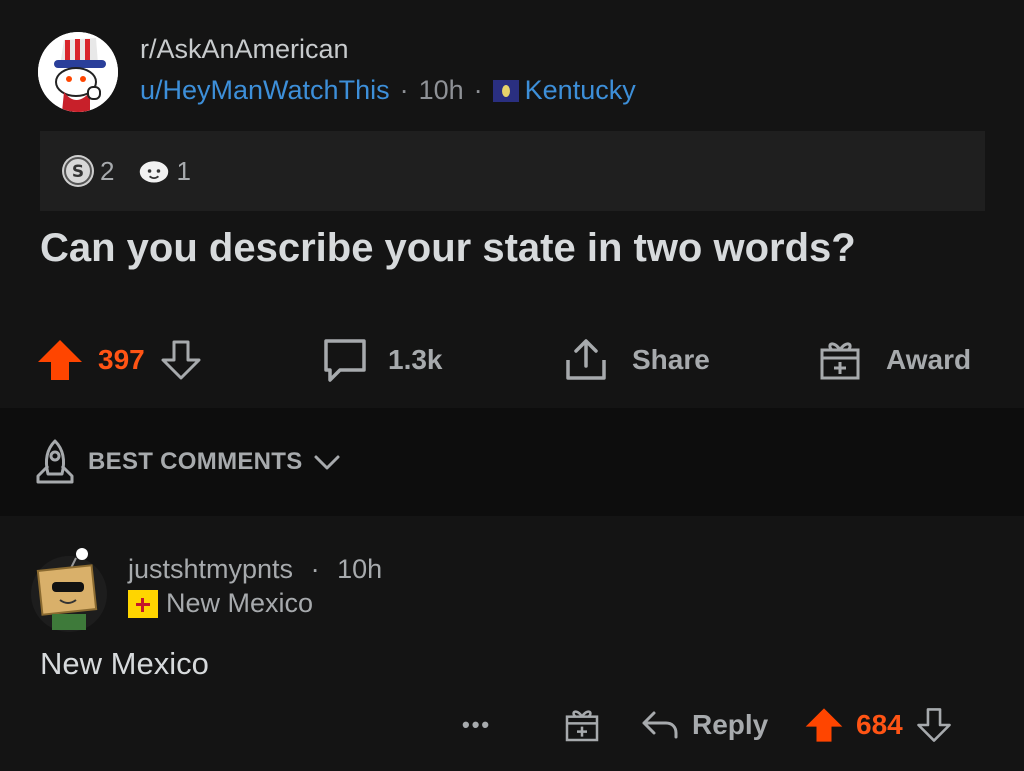  I want to click on commenter-avatar, so click(69, 589).